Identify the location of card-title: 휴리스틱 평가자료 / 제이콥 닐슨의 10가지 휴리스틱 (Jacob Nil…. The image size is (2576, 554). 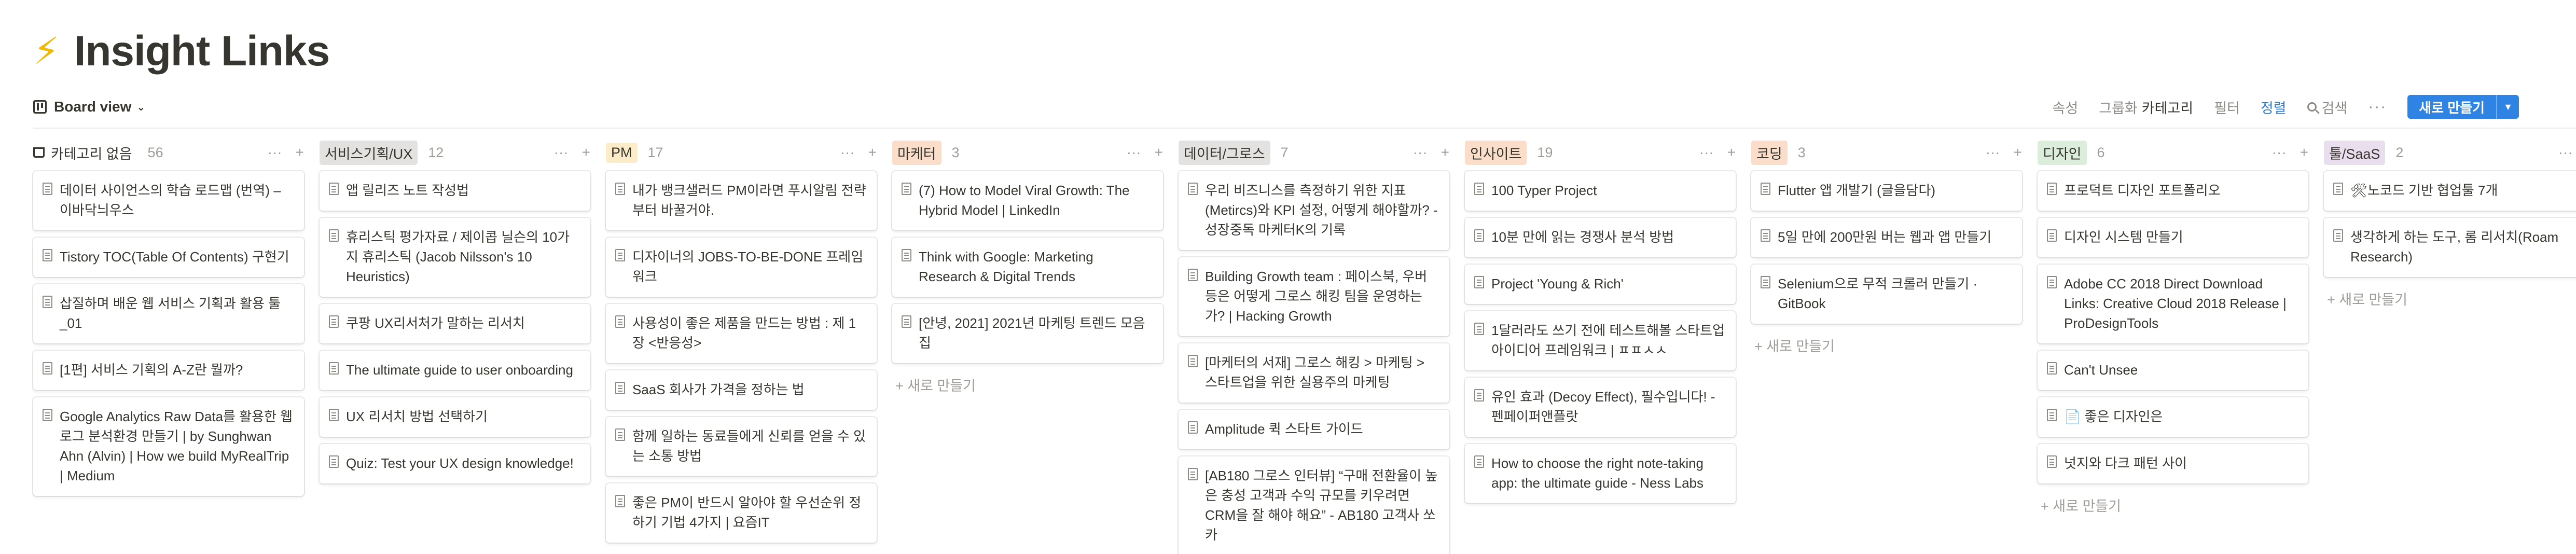
(458, 257).